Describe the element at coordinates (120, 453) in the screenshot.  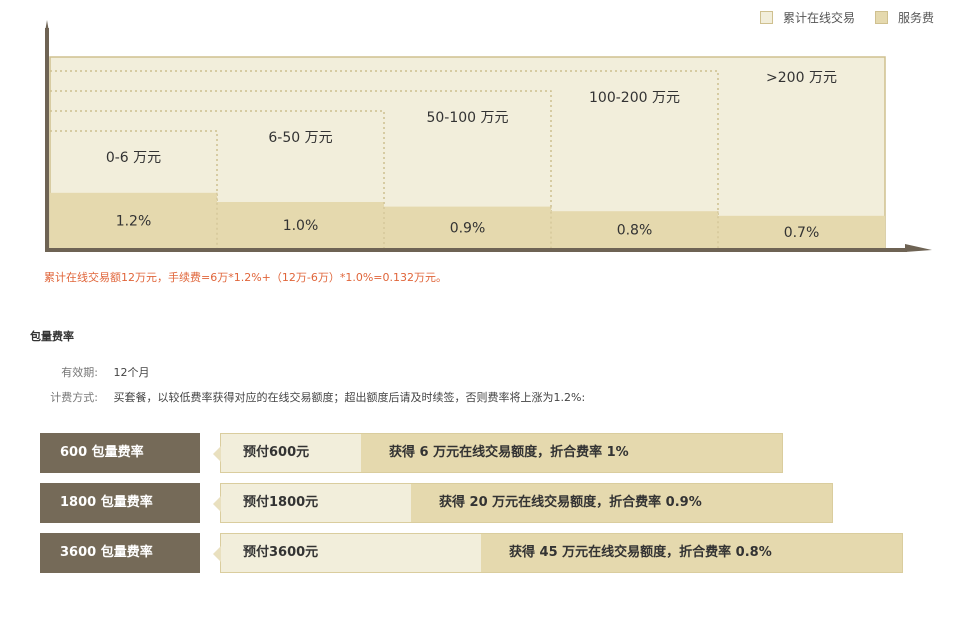
I see `package-name: 600 包量费率` at that location.